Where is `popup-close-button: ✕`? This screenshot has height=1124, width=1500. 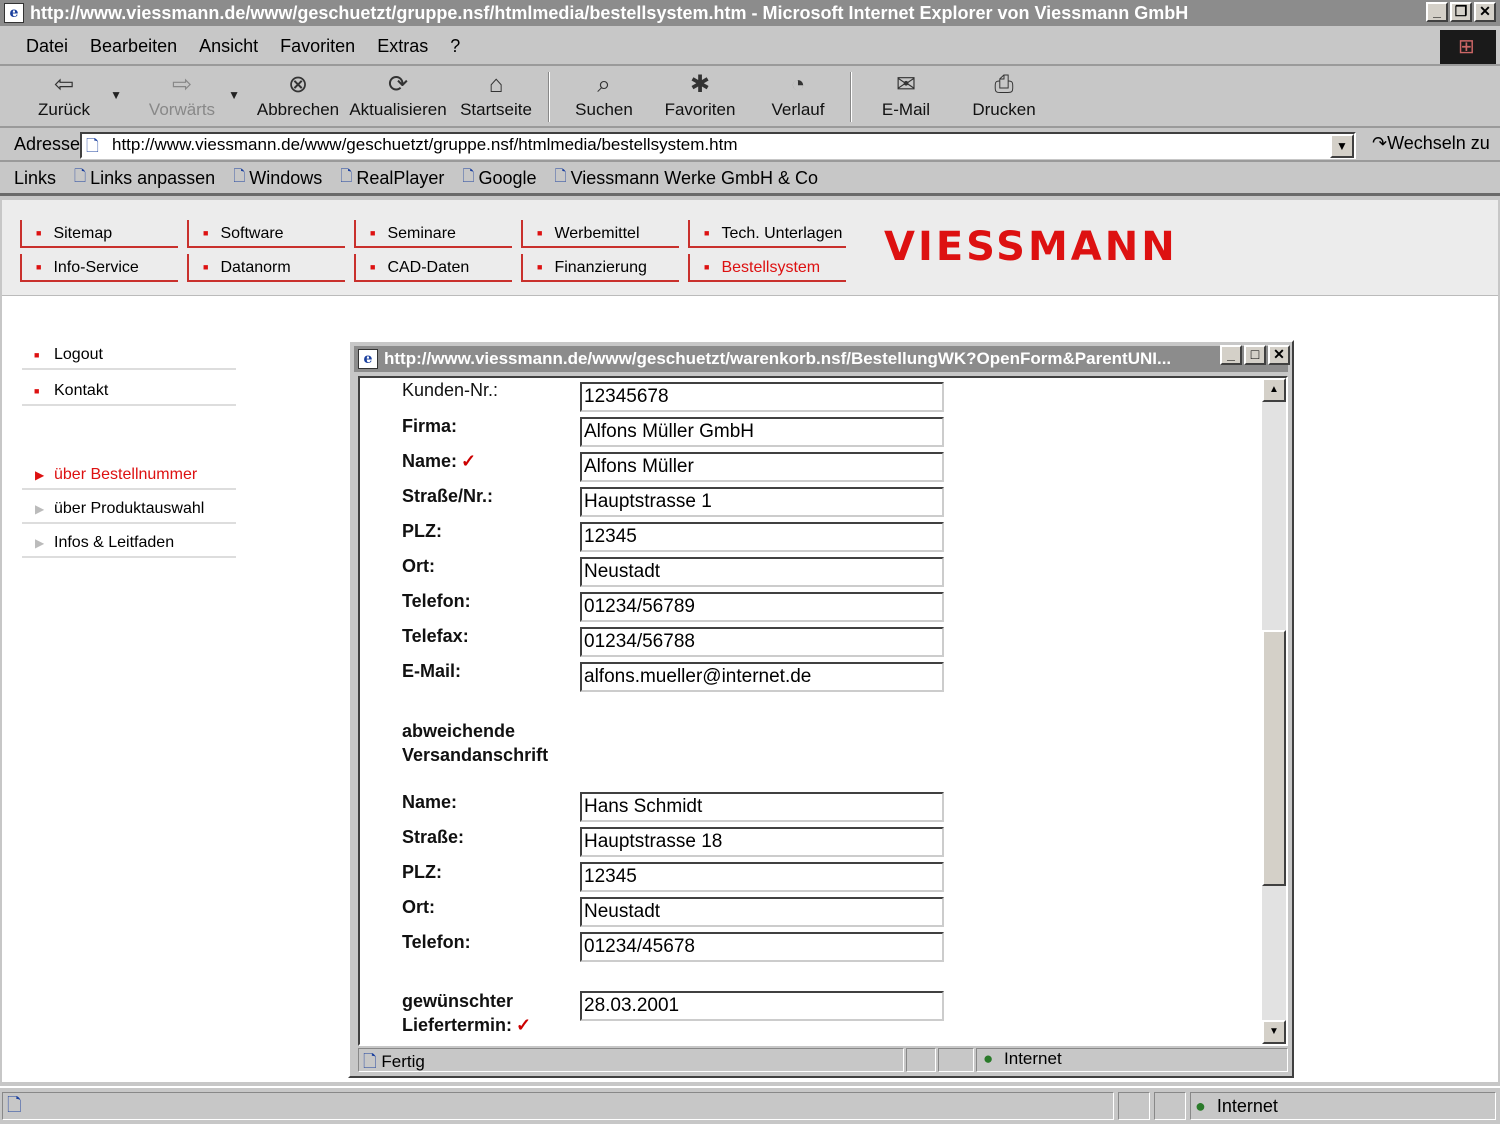
popup-close-button: ✕ is located at coordinates (1279, 355).